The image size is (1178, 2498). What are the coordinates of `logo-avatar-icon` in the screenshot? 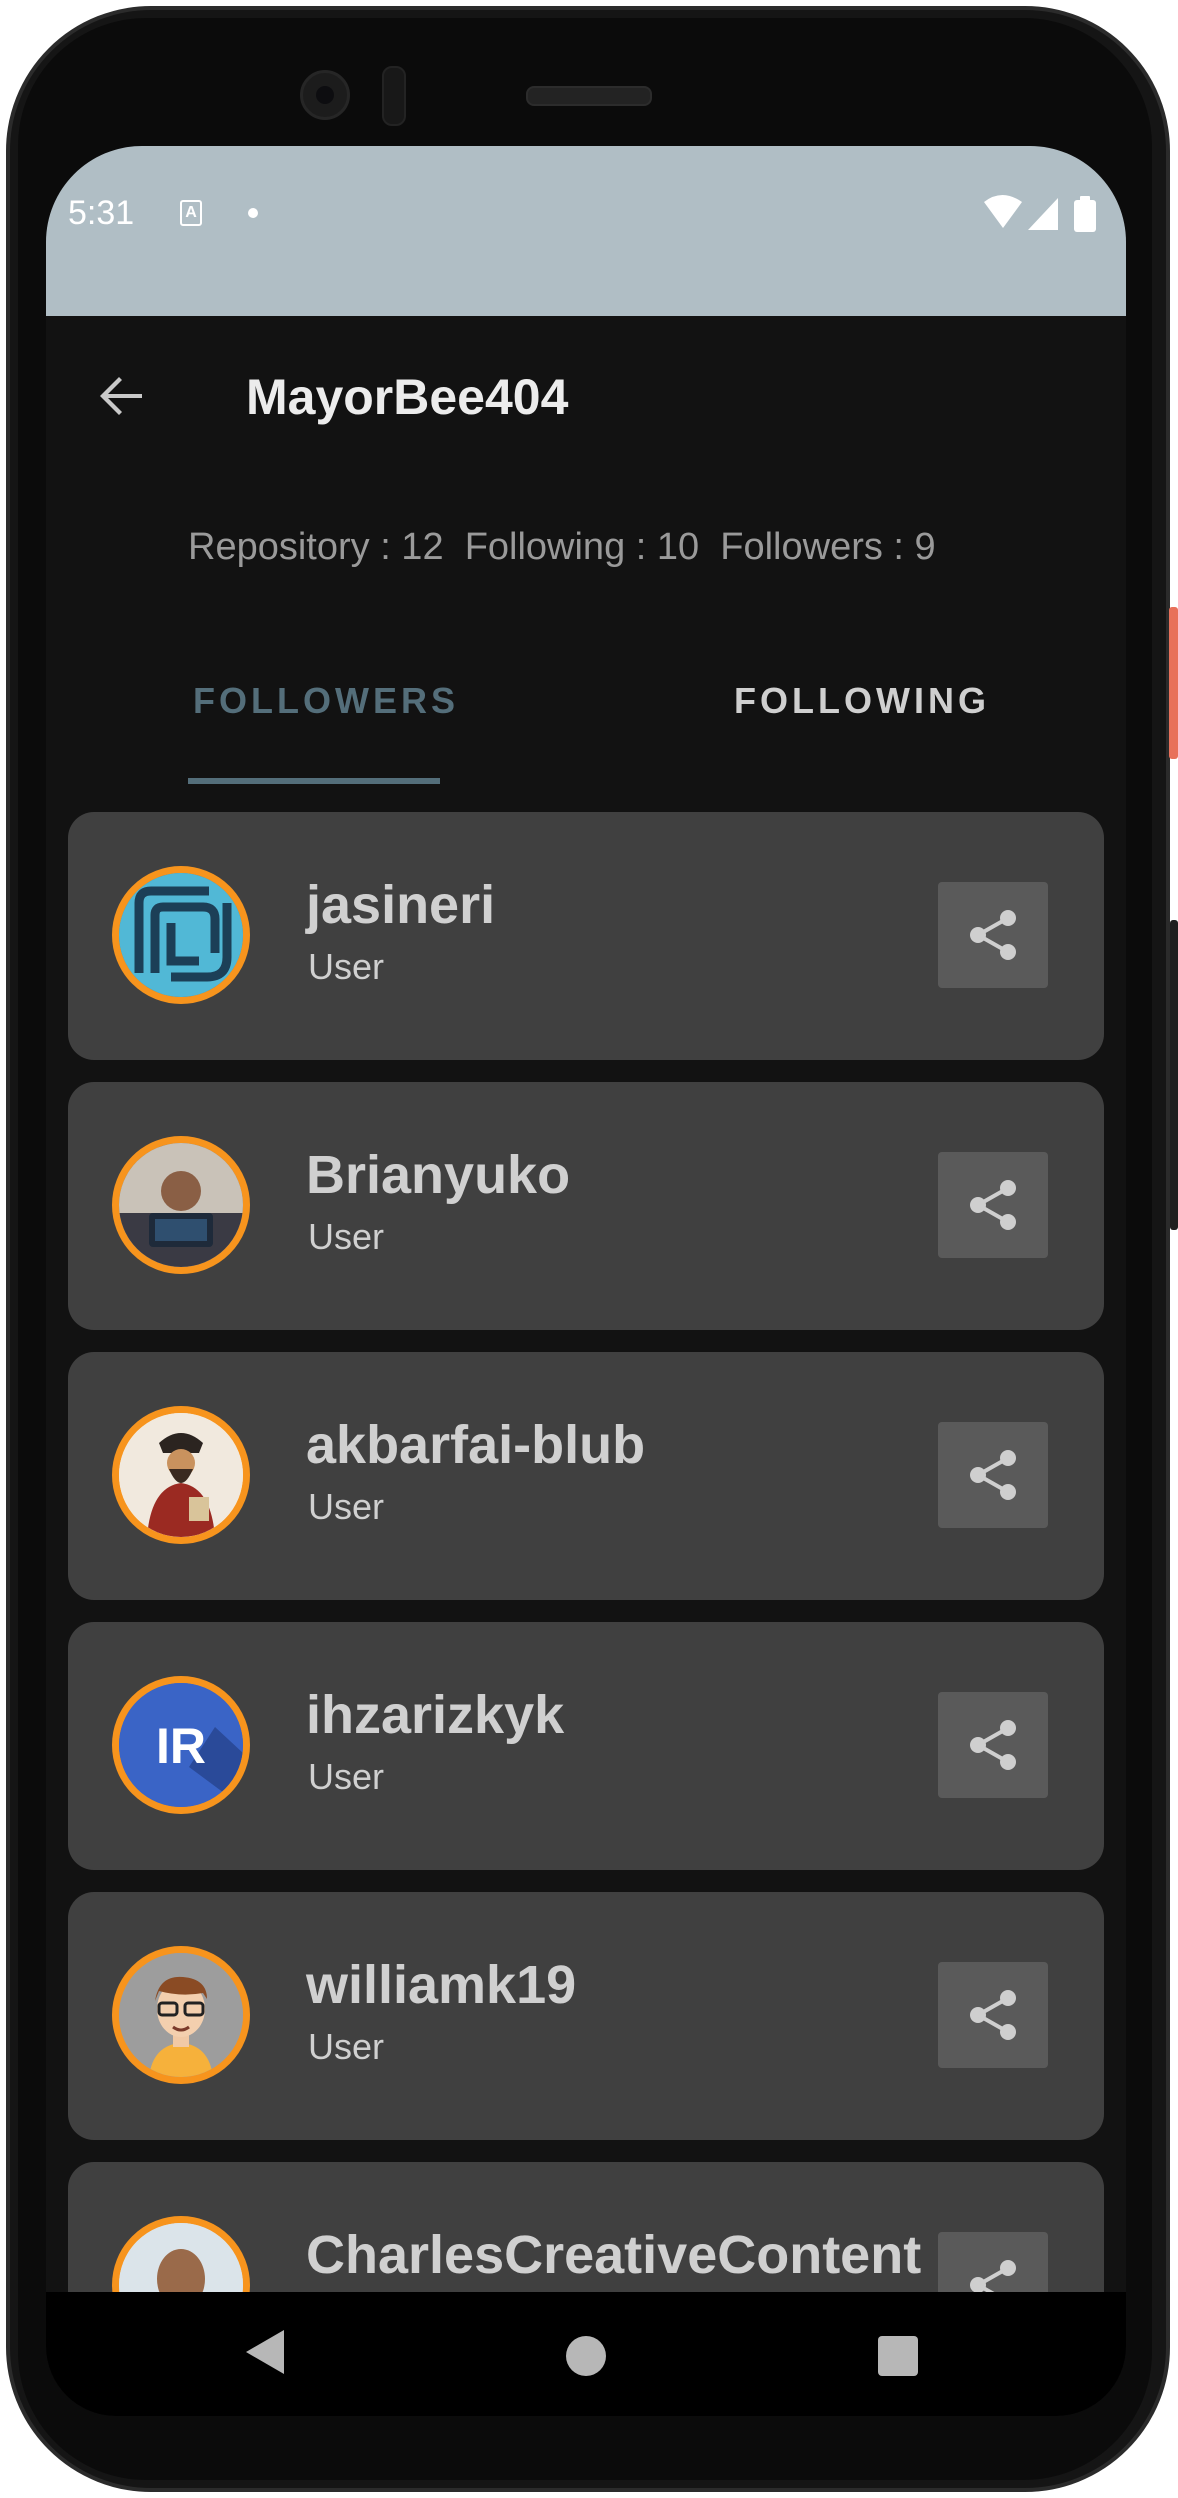 It's located at (181, 935).